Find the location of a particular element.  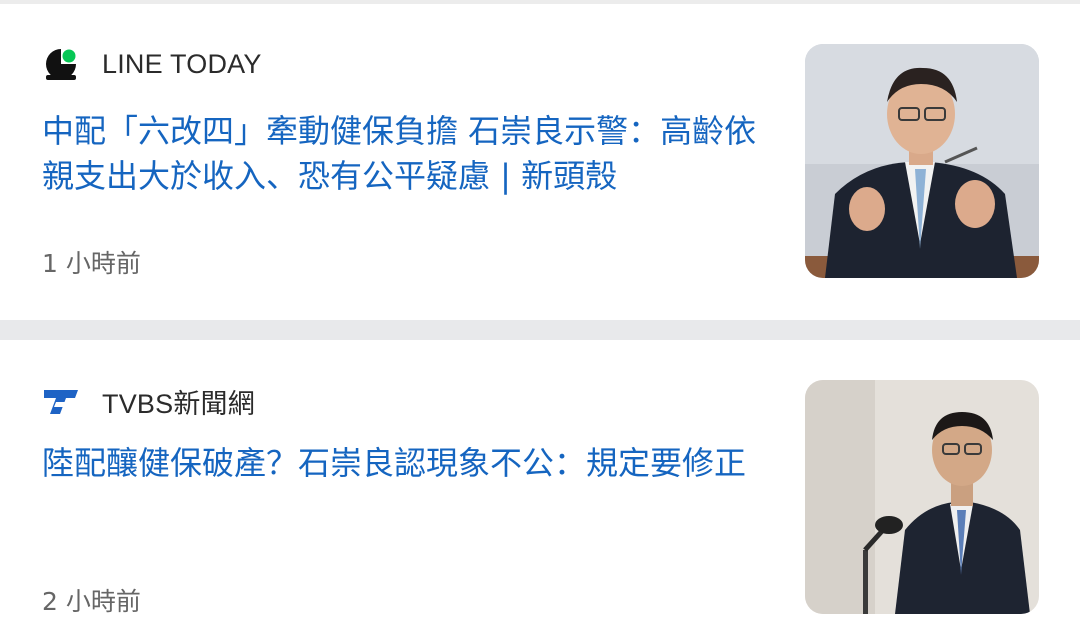

tvbs-logo-icon is located at coordinates (61, 401).